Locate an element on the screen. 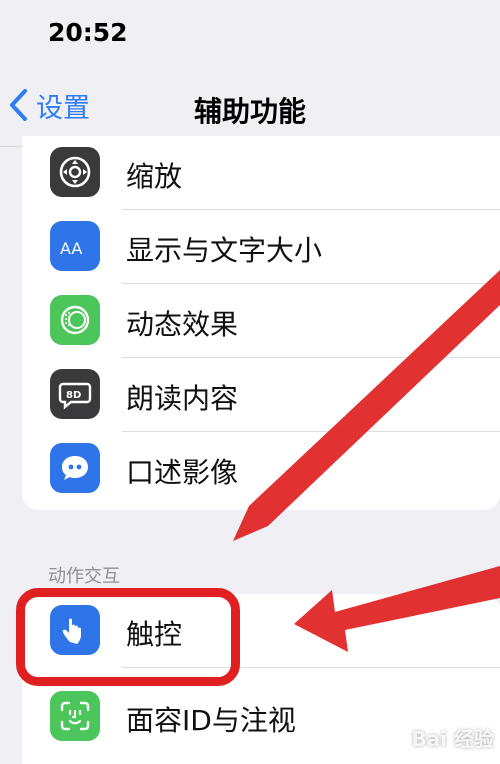  navigation-bar: 设置 辅助功能 is located at coordinates (250, 105).